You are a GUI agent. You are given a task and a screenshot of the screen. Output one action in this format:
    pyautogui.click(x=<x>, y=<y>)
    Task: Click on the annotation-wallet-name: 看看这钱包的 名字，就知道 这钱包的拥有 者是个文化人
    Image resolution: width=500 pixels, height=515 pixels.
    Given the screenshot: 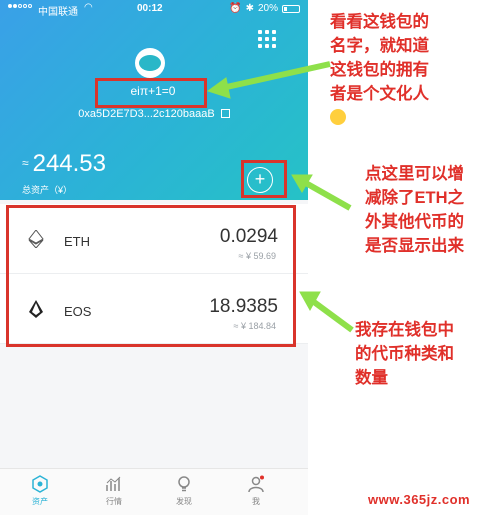 What is the action you would take?
    pyautogui.click(x=379, y=70)
    